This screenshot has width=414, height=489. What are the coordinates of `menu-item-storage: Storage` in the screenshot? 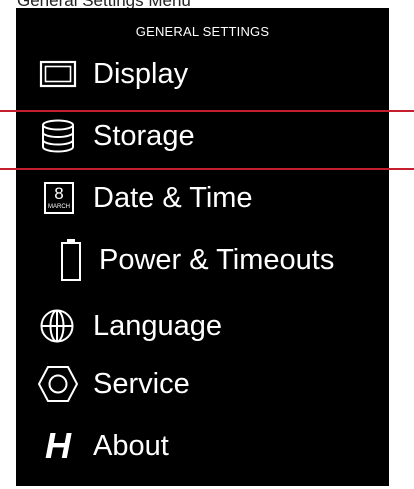 It's located at (202, 136).